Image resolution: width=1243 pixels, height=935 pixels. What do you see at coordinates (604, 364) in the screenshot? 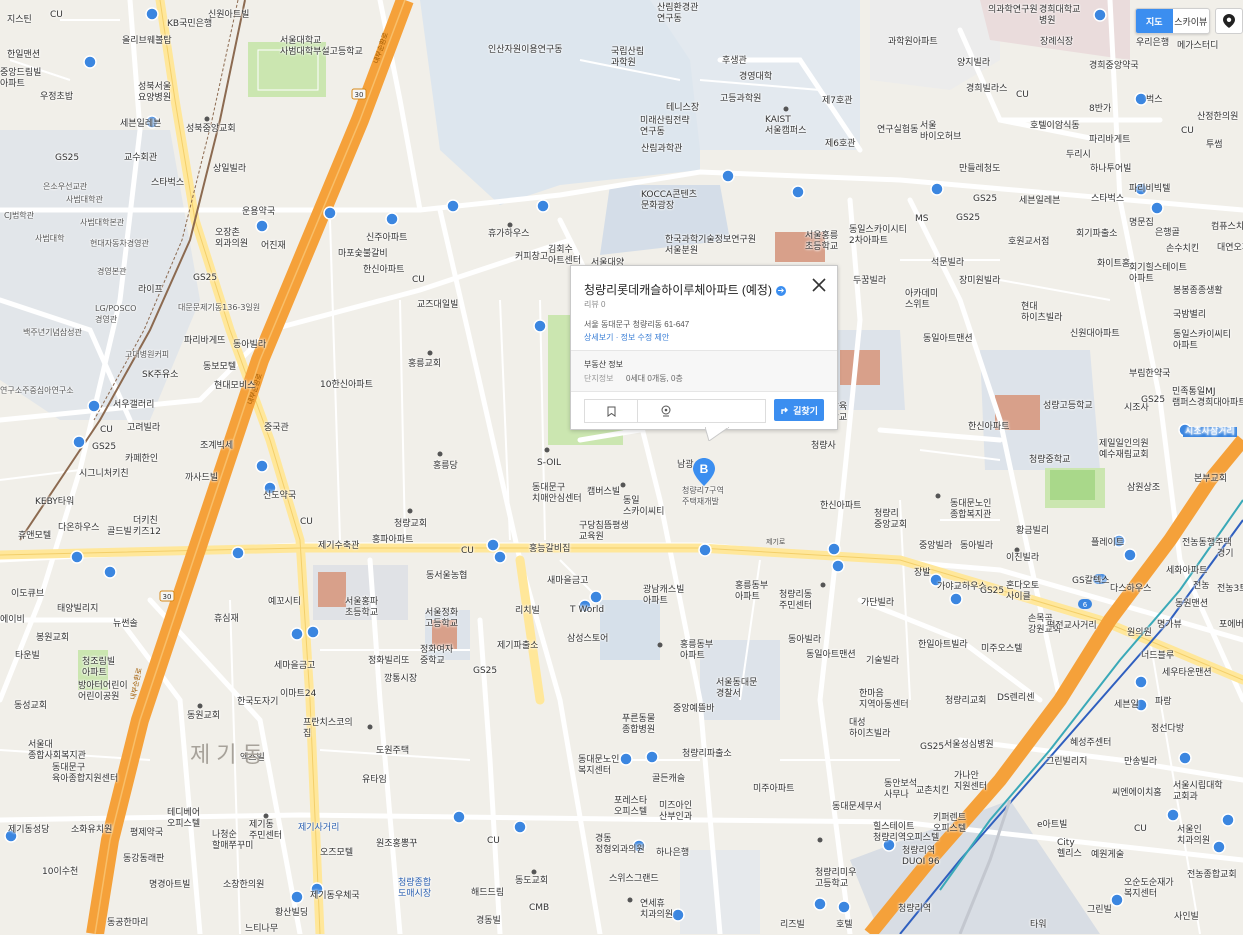
I see `real-estate-title: 부동산 정보` at bounding box center [604, 364].